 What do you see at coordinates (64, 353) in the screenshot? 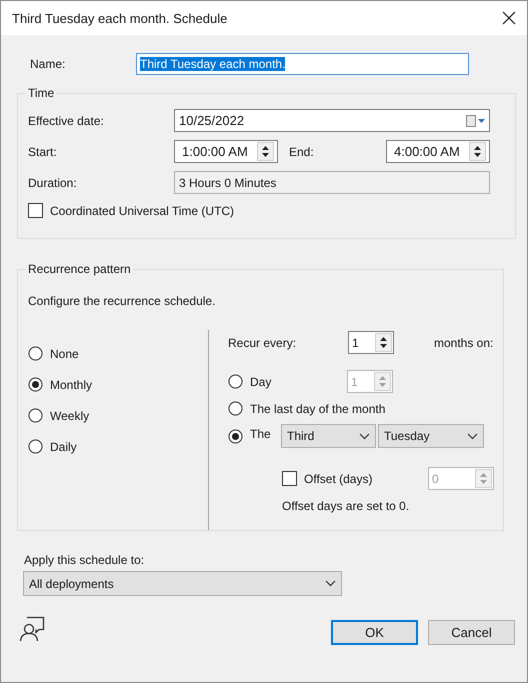
I see `radio-label: None` at bounding box center [64, 353].